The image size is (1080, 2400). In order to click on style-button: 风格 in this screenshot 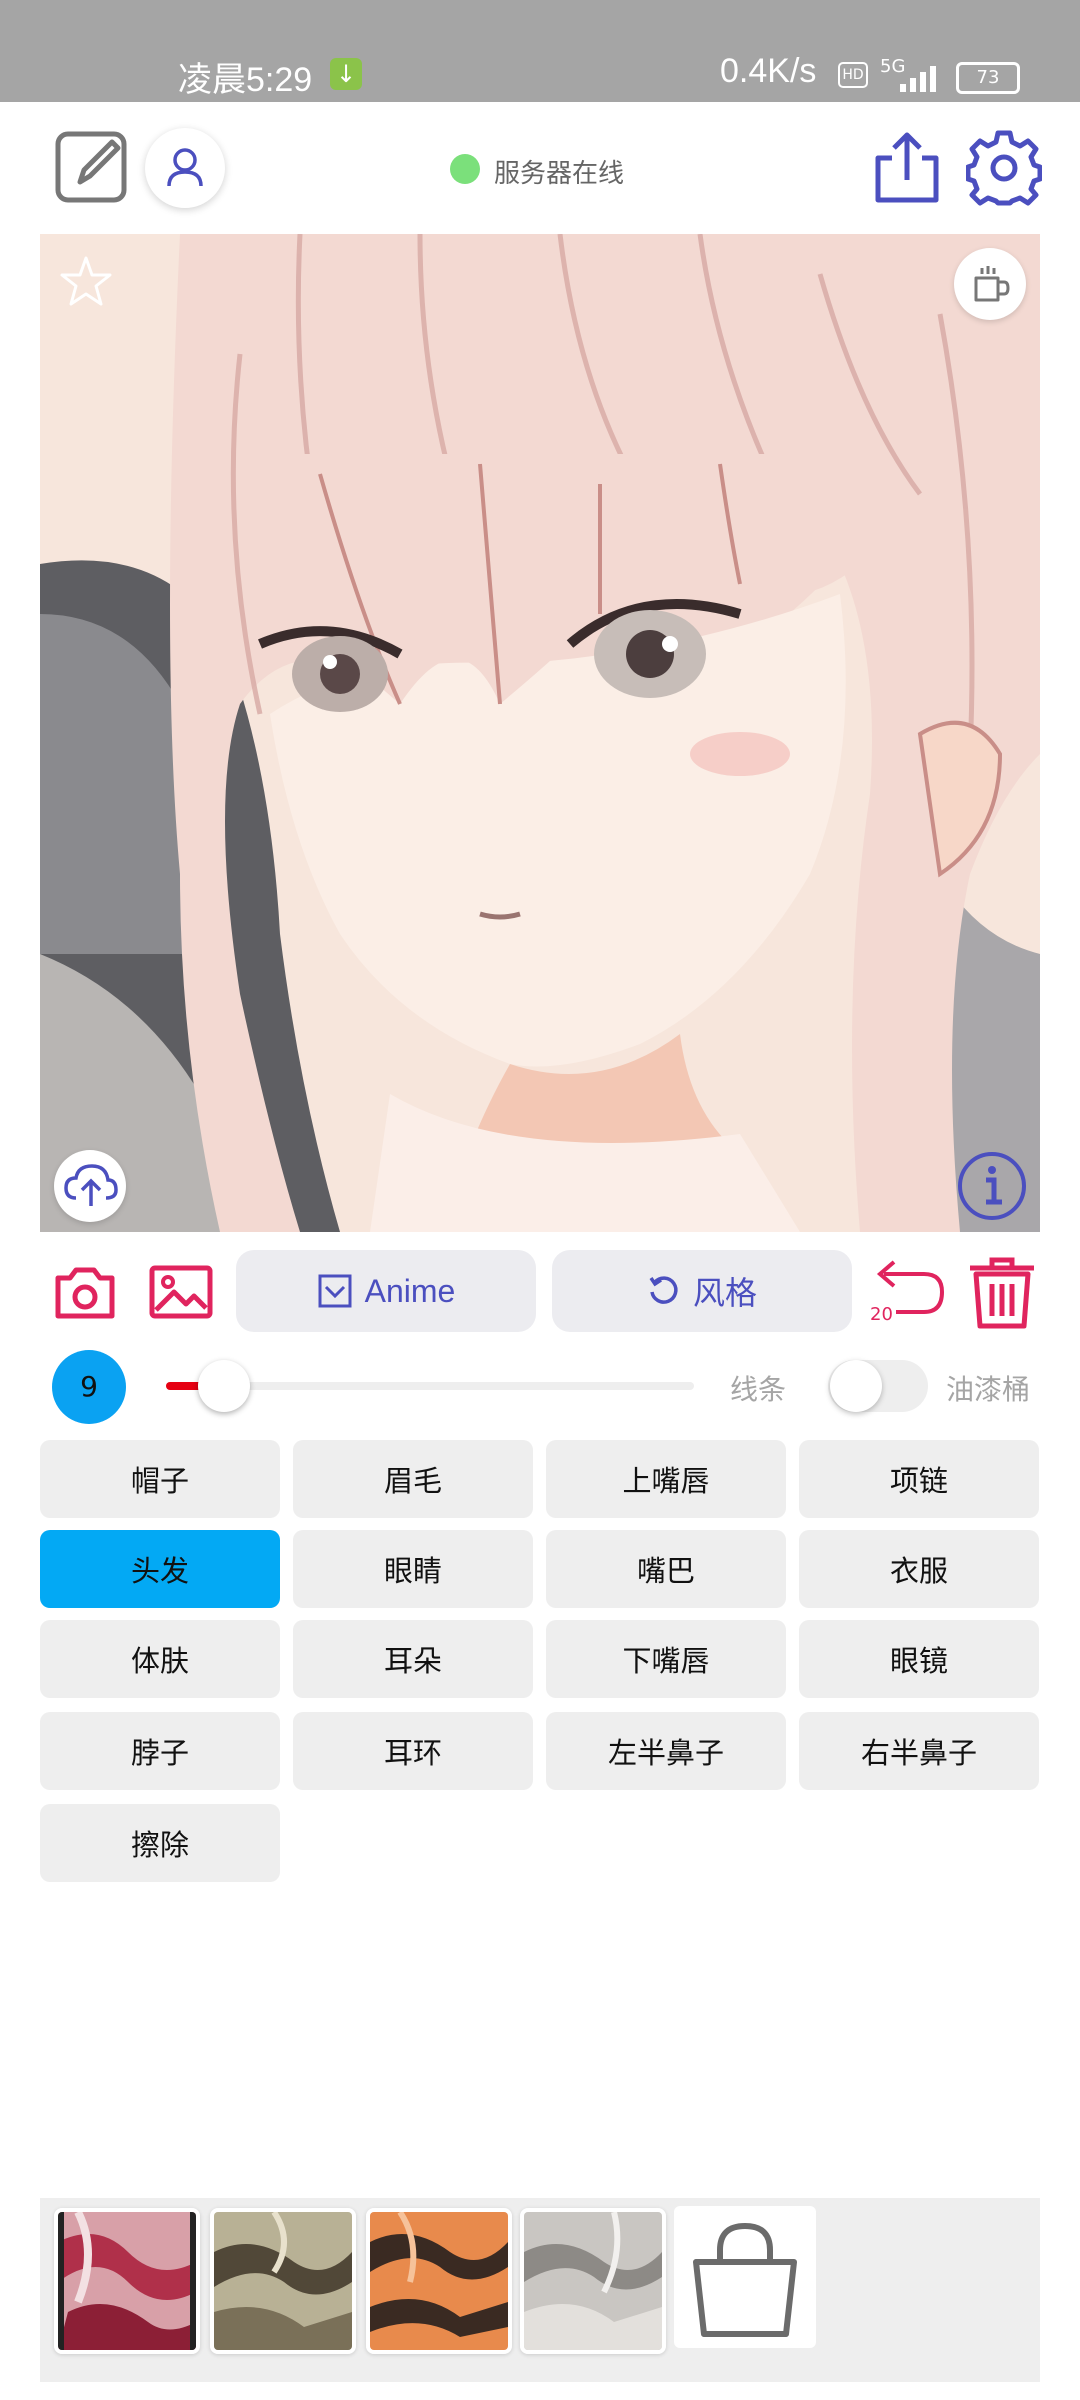, I will do `click(702, 1291)`.